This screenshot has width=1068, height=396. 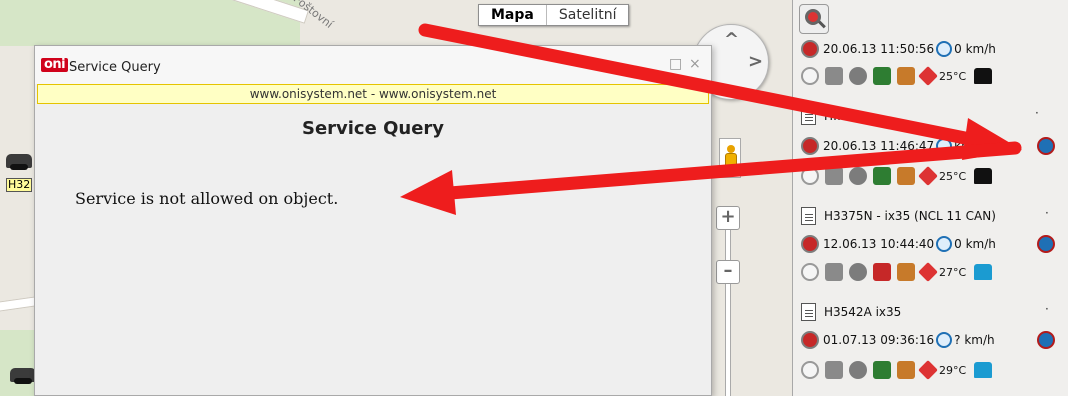 I want to click on zoom-in-button: +, so click(x=728, y=218).